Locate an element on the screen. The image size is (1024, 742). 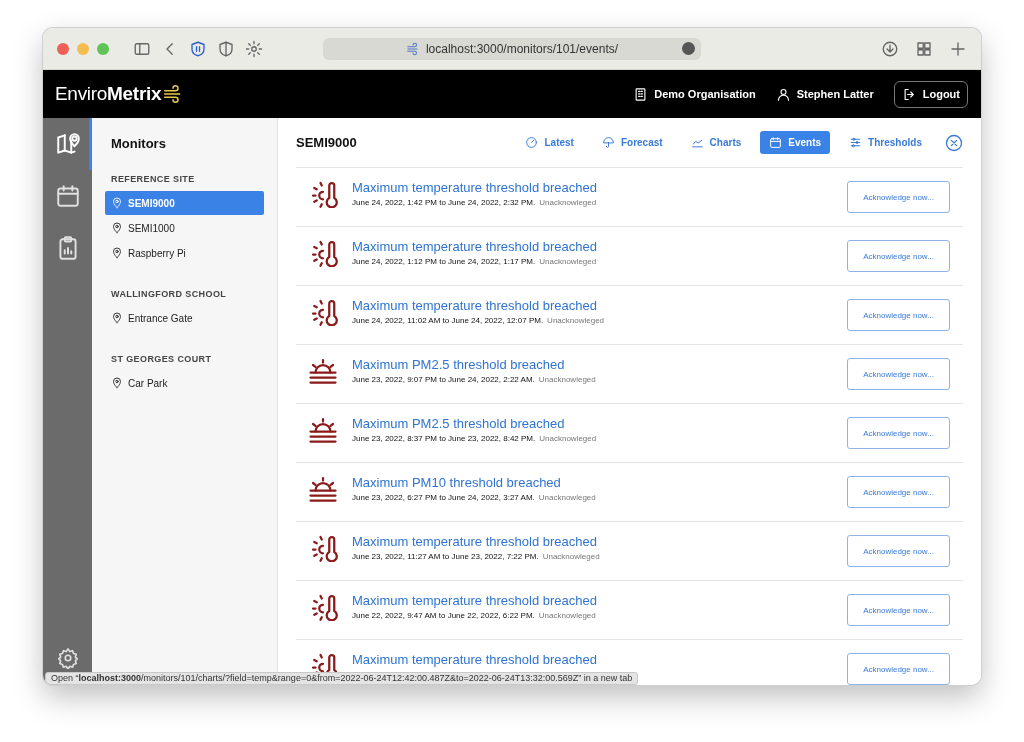
gauge-icon is located at coordinates (532, 142).